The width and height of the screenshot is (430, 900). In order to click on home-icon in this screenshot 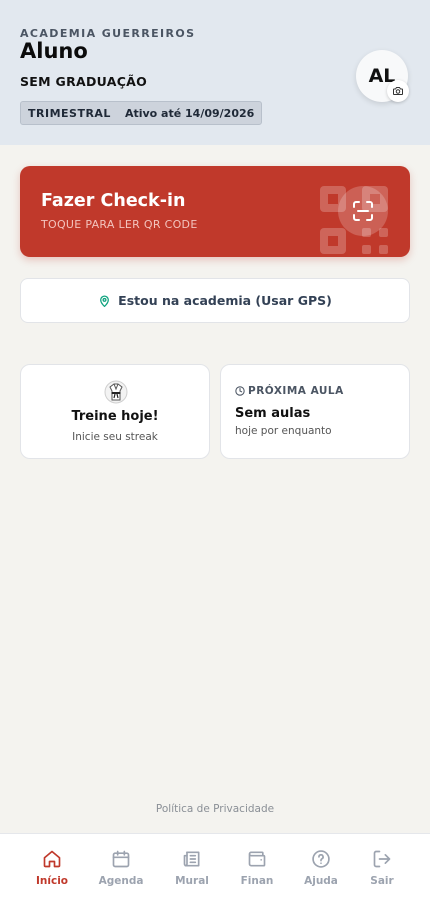, I will do `click(52, 859)`.